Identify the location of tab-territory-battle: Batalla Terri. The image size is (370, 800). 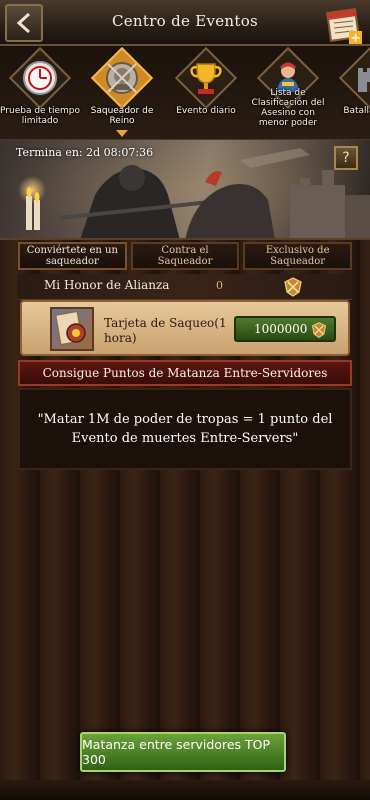
(353, 92).